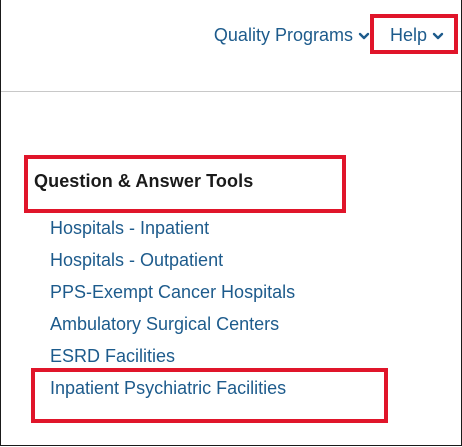 Image resolution: width=462 pixels, height=447 pixels. What do you see at coordinates (172, 231) in the screenshot?
I see `link-hospitals-inpatient: Hospitals - Inpatient` at bounding box center [172, 231].